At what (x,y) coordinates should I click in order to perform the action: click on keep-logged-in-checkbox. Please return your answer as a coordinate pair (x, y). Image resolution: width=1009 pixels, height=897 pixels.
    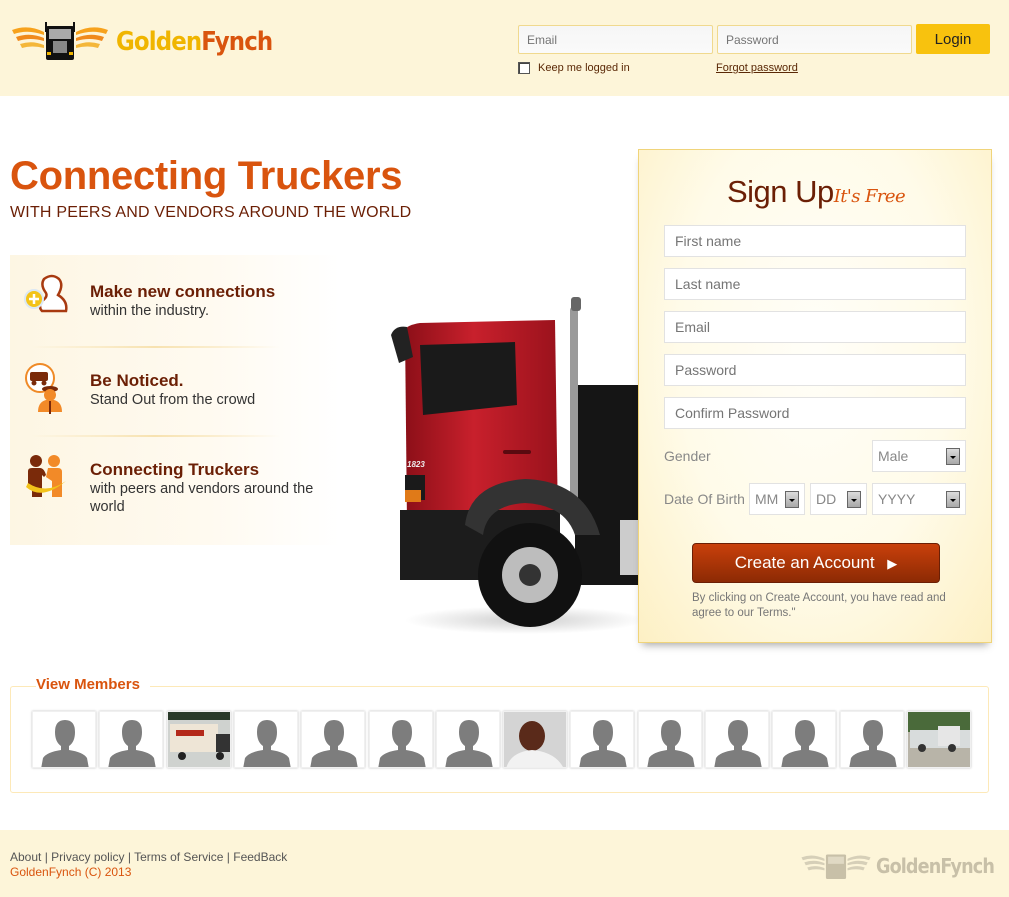
    Looking at the image, I should click on (524, 68).